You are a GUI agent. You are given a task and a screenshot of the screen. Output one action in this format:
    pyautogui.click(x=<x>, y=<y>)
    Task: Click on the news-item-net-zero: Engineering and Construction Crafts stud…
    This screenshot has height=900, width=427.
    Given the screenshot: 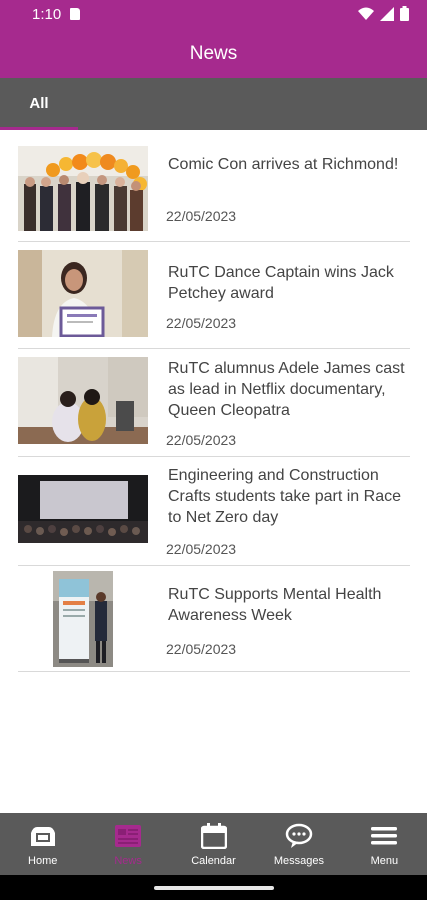 What is the action you would take?
    pyautogui.click(x=214, y=511)
    